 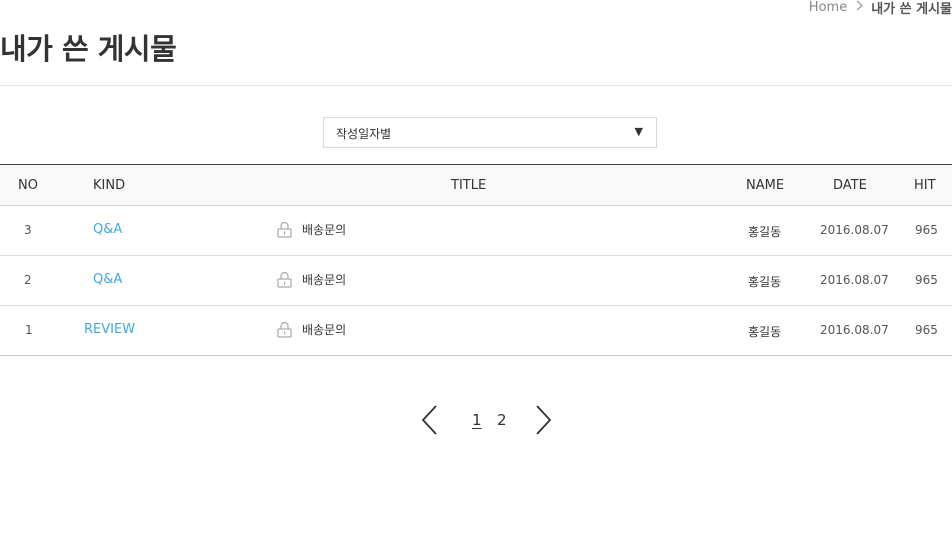 I want to click on column-header-name: NAME, so click(x=765, y=185).